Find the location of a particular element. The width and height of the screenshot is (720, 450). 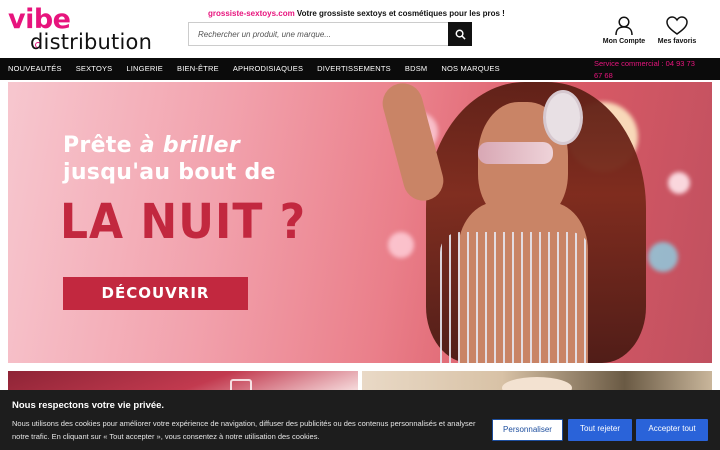

search-icon is located at coordinates (460, 34).